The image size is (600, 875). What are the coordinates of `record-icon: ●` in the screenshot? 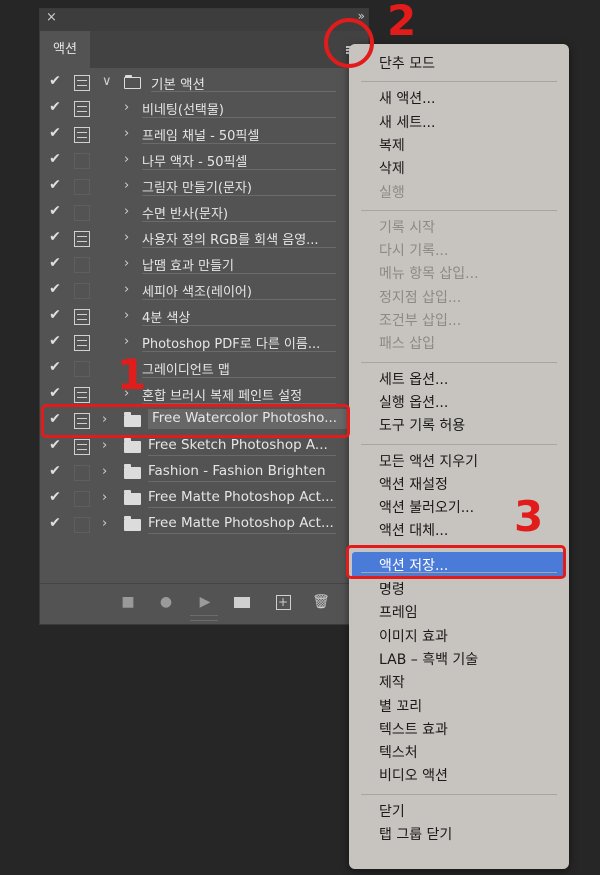 It's located at (166, 602).